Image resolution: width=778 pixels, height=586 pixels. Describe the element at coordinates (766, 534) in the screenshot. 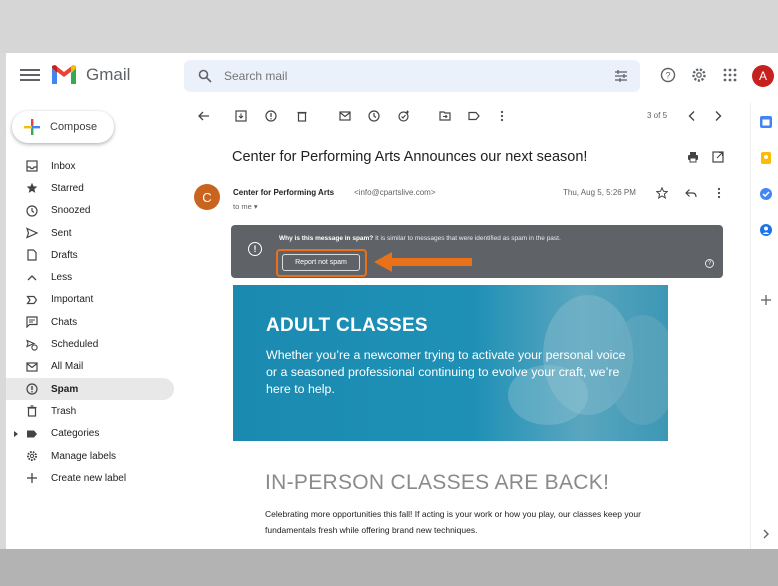

I see `expand-panel-chevron-icon` at that location.